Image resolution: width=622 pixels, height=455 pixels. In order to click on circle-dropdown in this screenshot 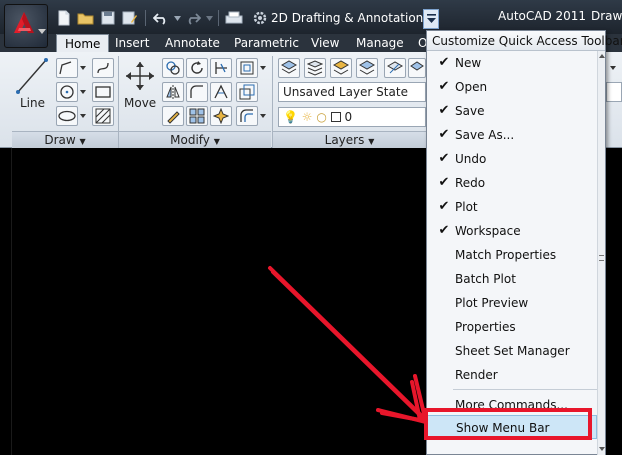, I will do `click(83, 92)`.